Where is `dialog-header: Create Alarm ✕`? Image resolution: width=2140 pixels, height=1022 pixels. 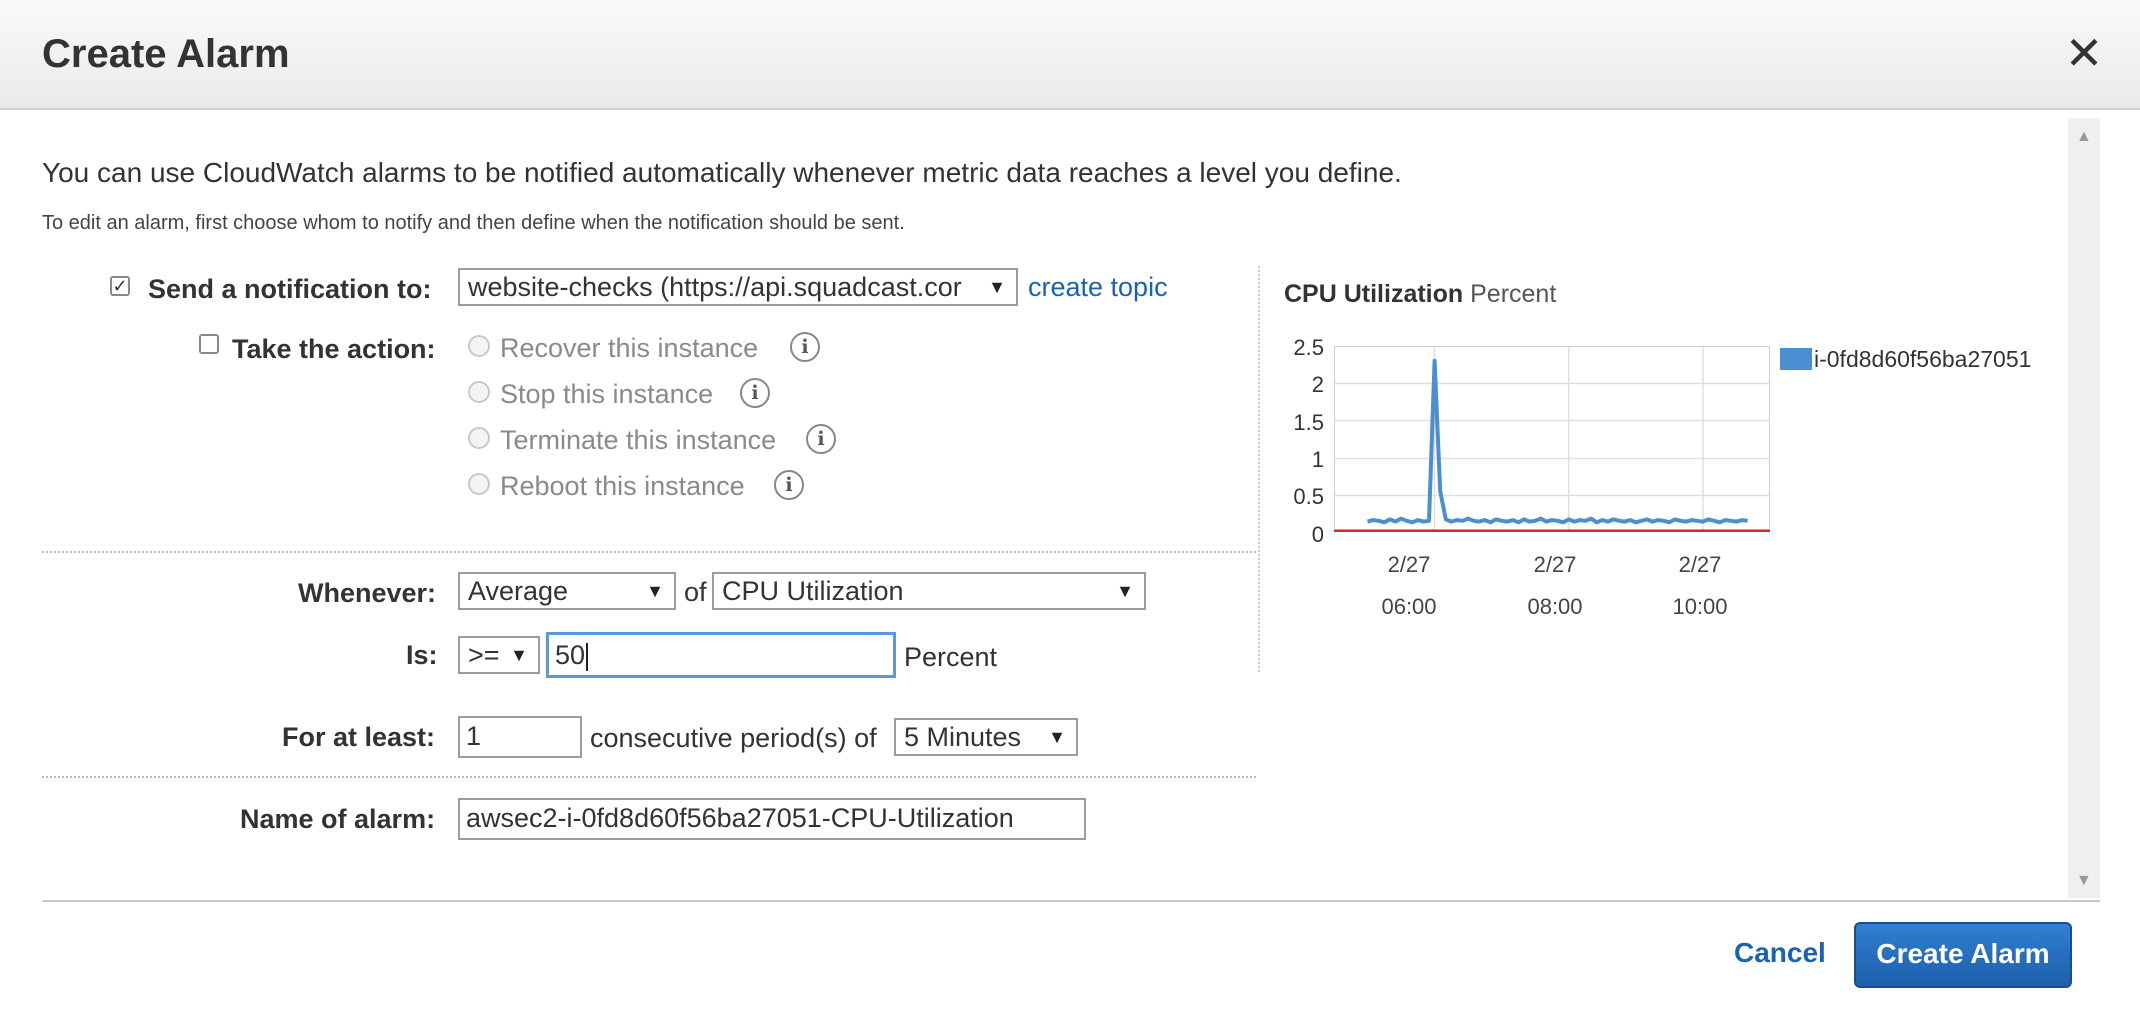
dialog-header: Create Alarm ✕ is located at coordinates (1070, 55).